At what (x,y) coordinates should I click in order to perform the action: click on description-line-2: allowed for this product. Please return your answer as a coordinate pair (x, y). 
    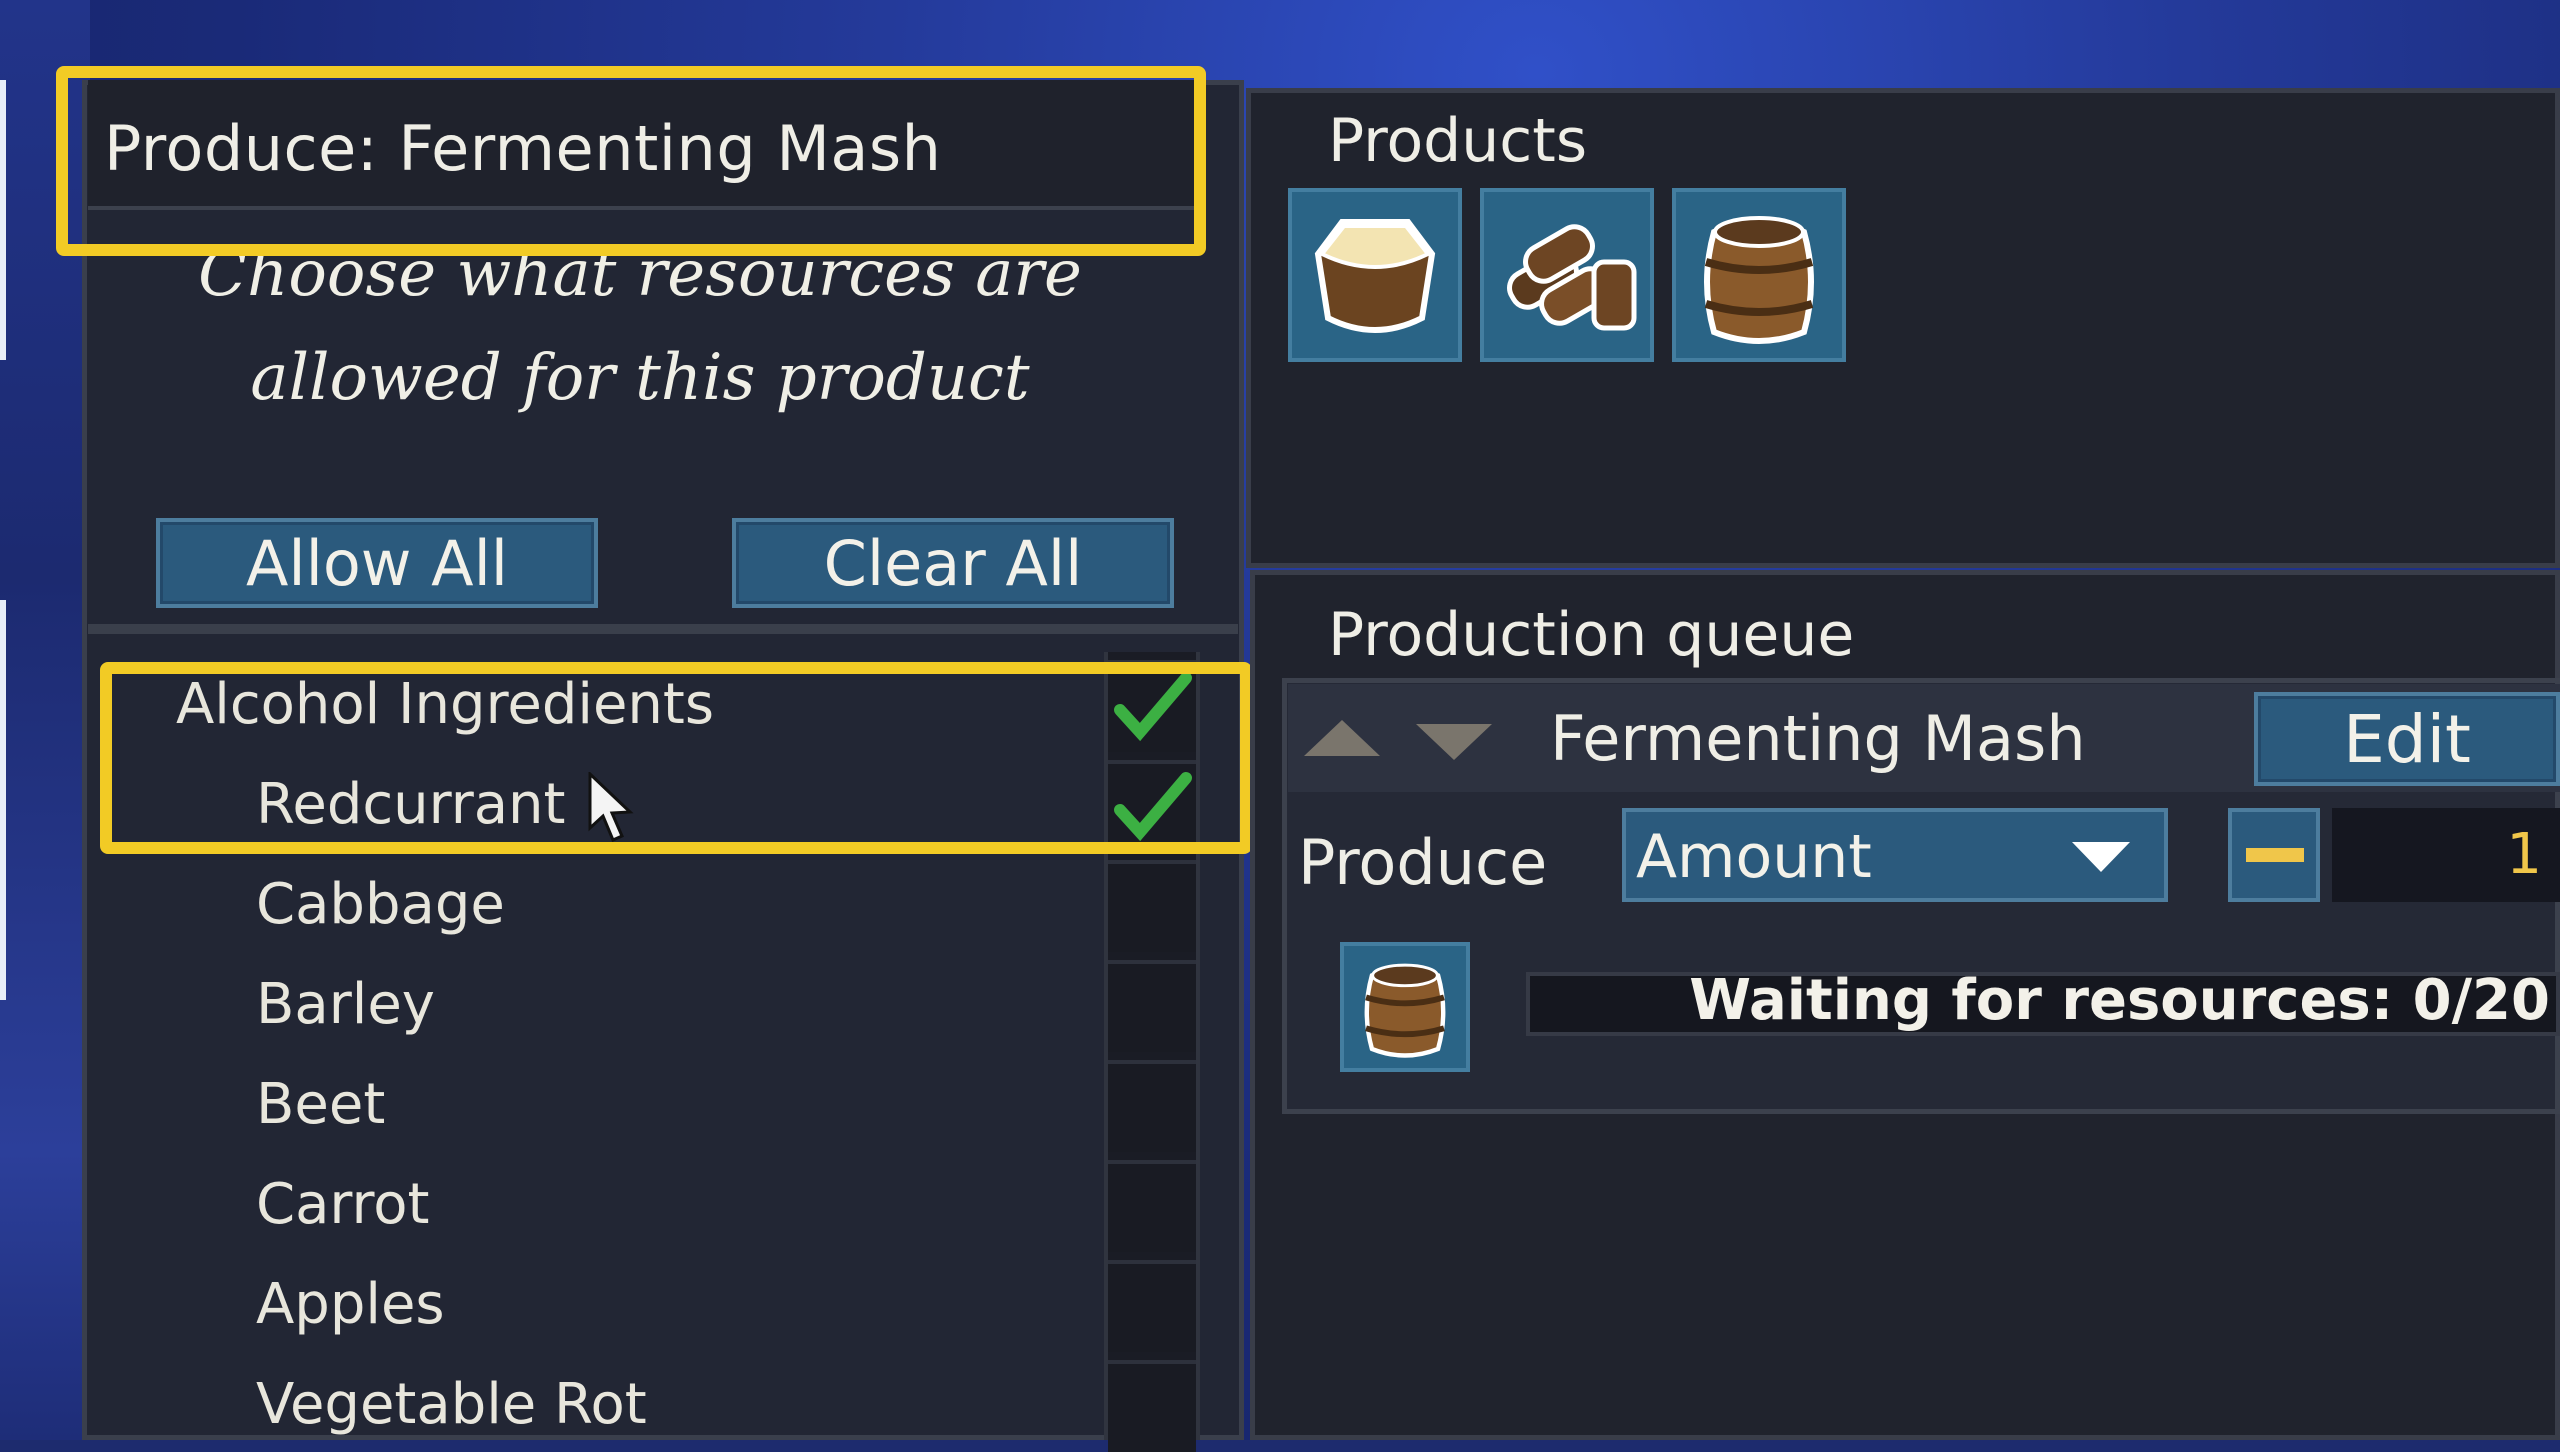
    Looking at the image, I should click on (640, 378).